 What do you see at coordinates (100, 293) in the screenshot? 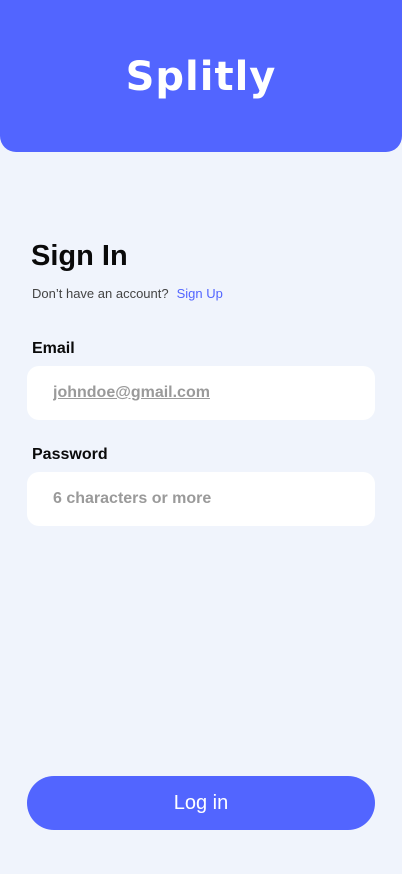
I see `signup-prompt-text: Don’t have an account?` at bounding box center [100, 293].